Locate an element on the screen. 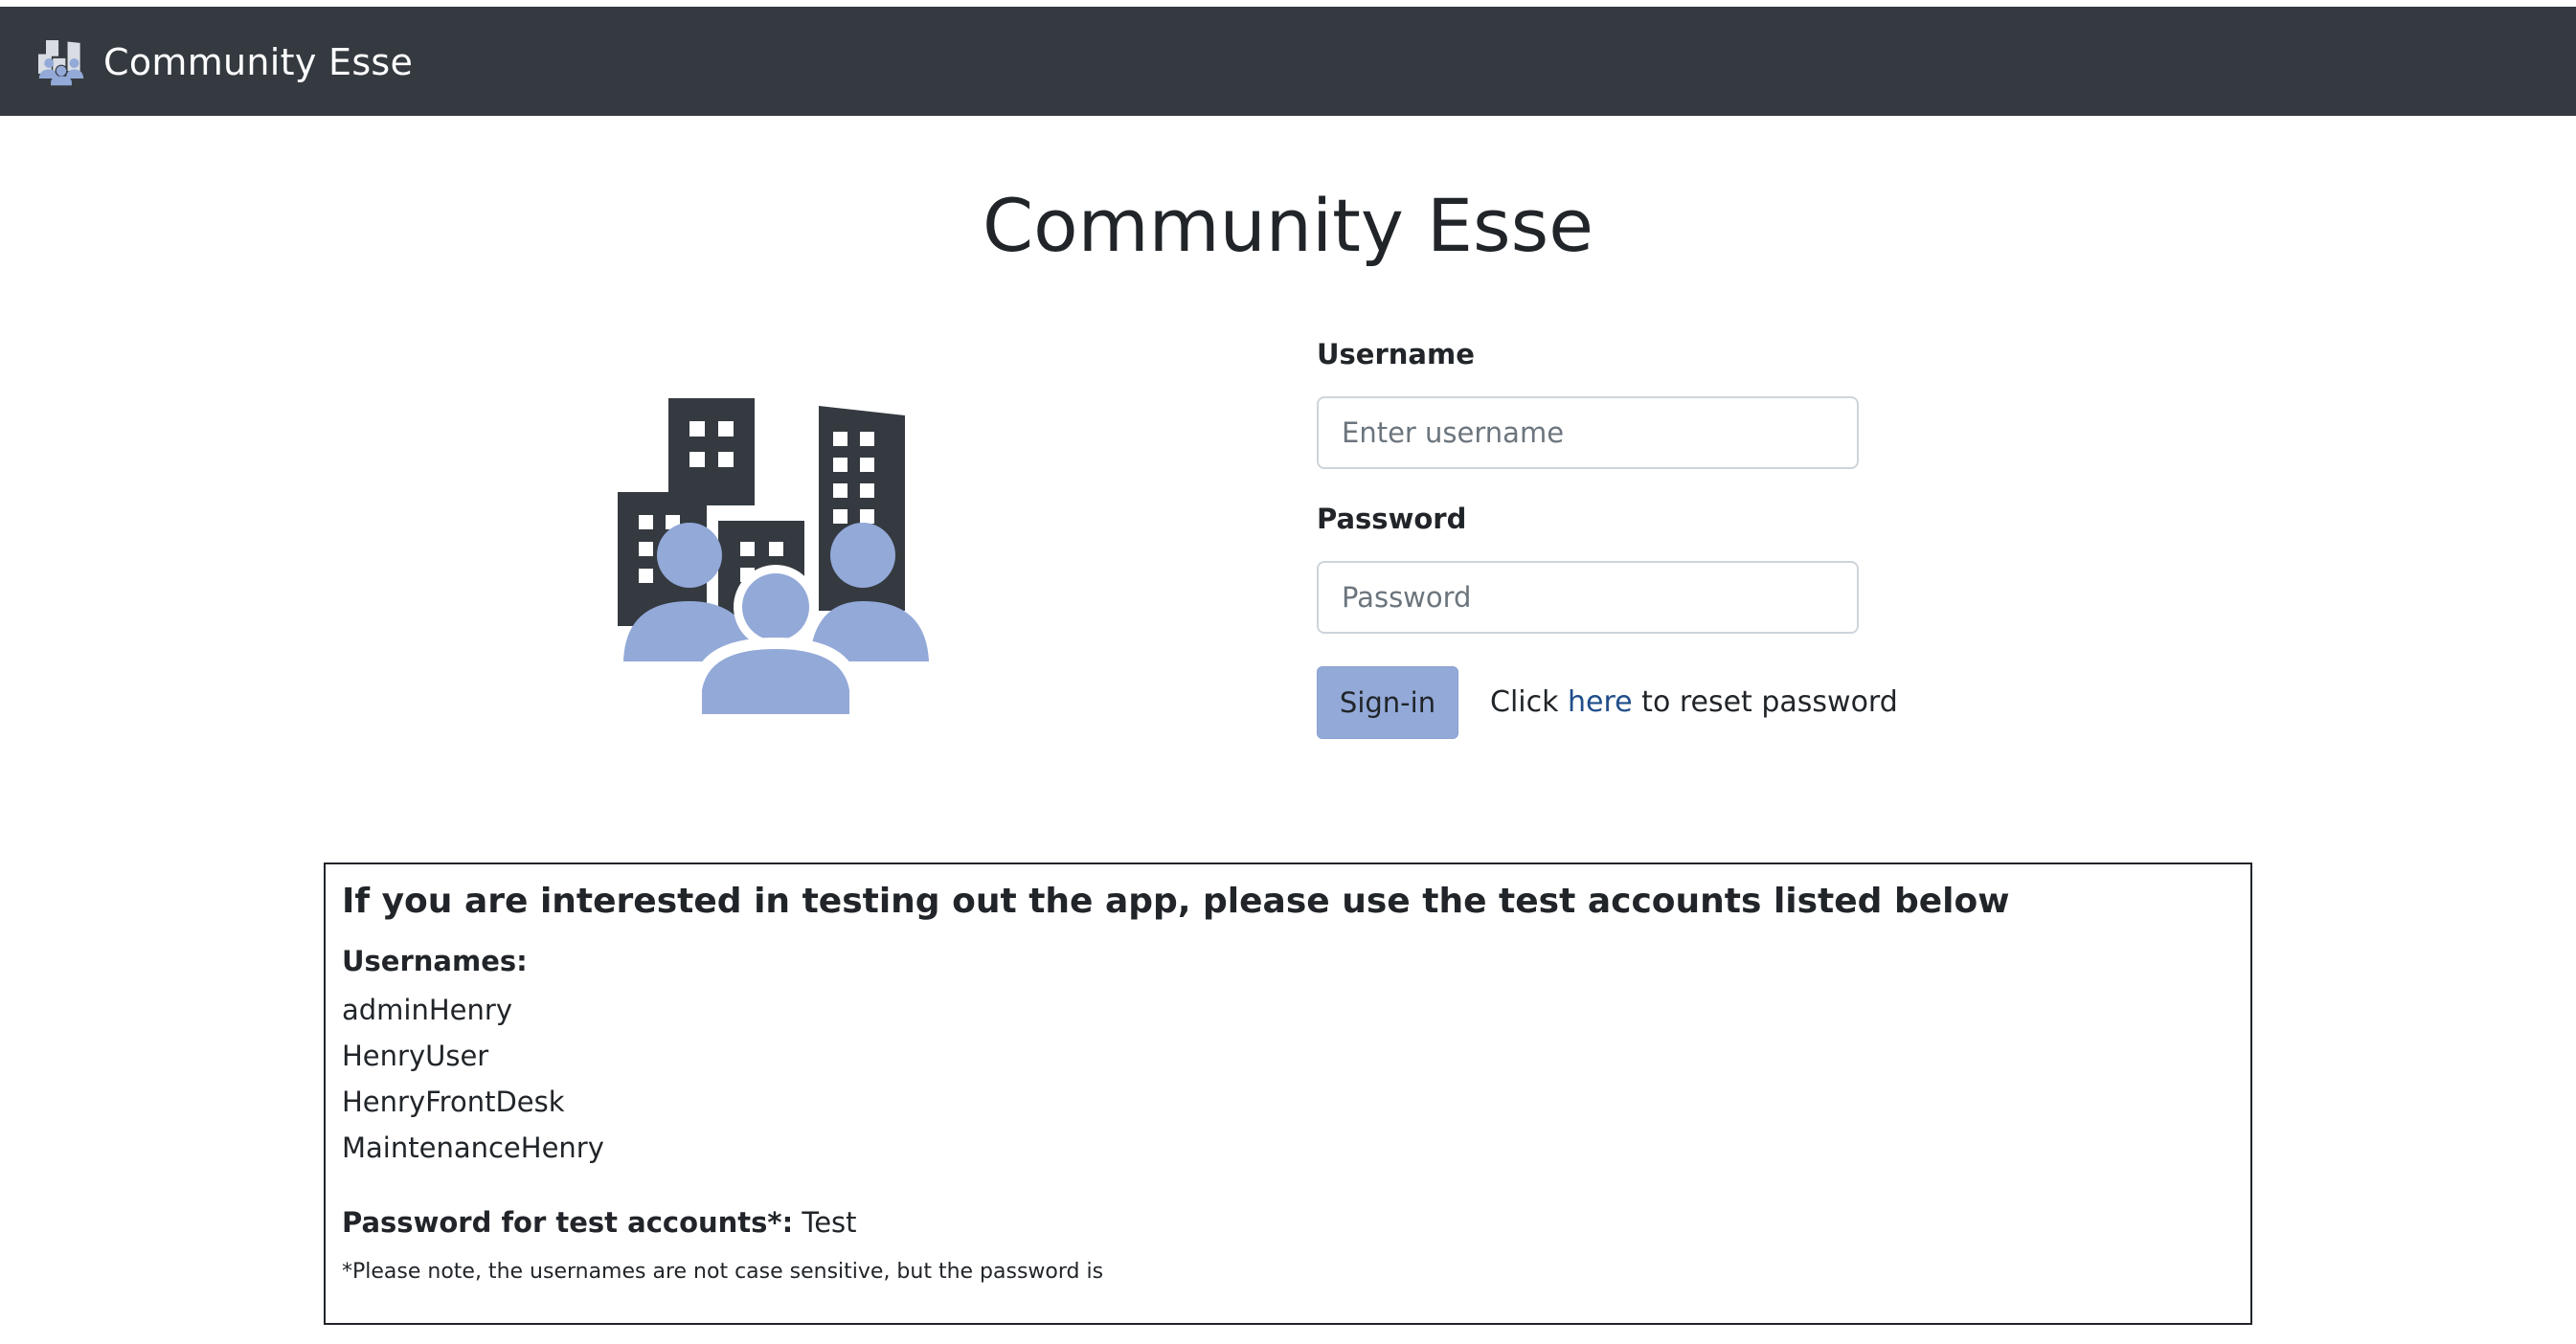 This screenshot has width=2576, height=1344. list-item: HenryFrontDesk is located at coordinates (453, 1102).